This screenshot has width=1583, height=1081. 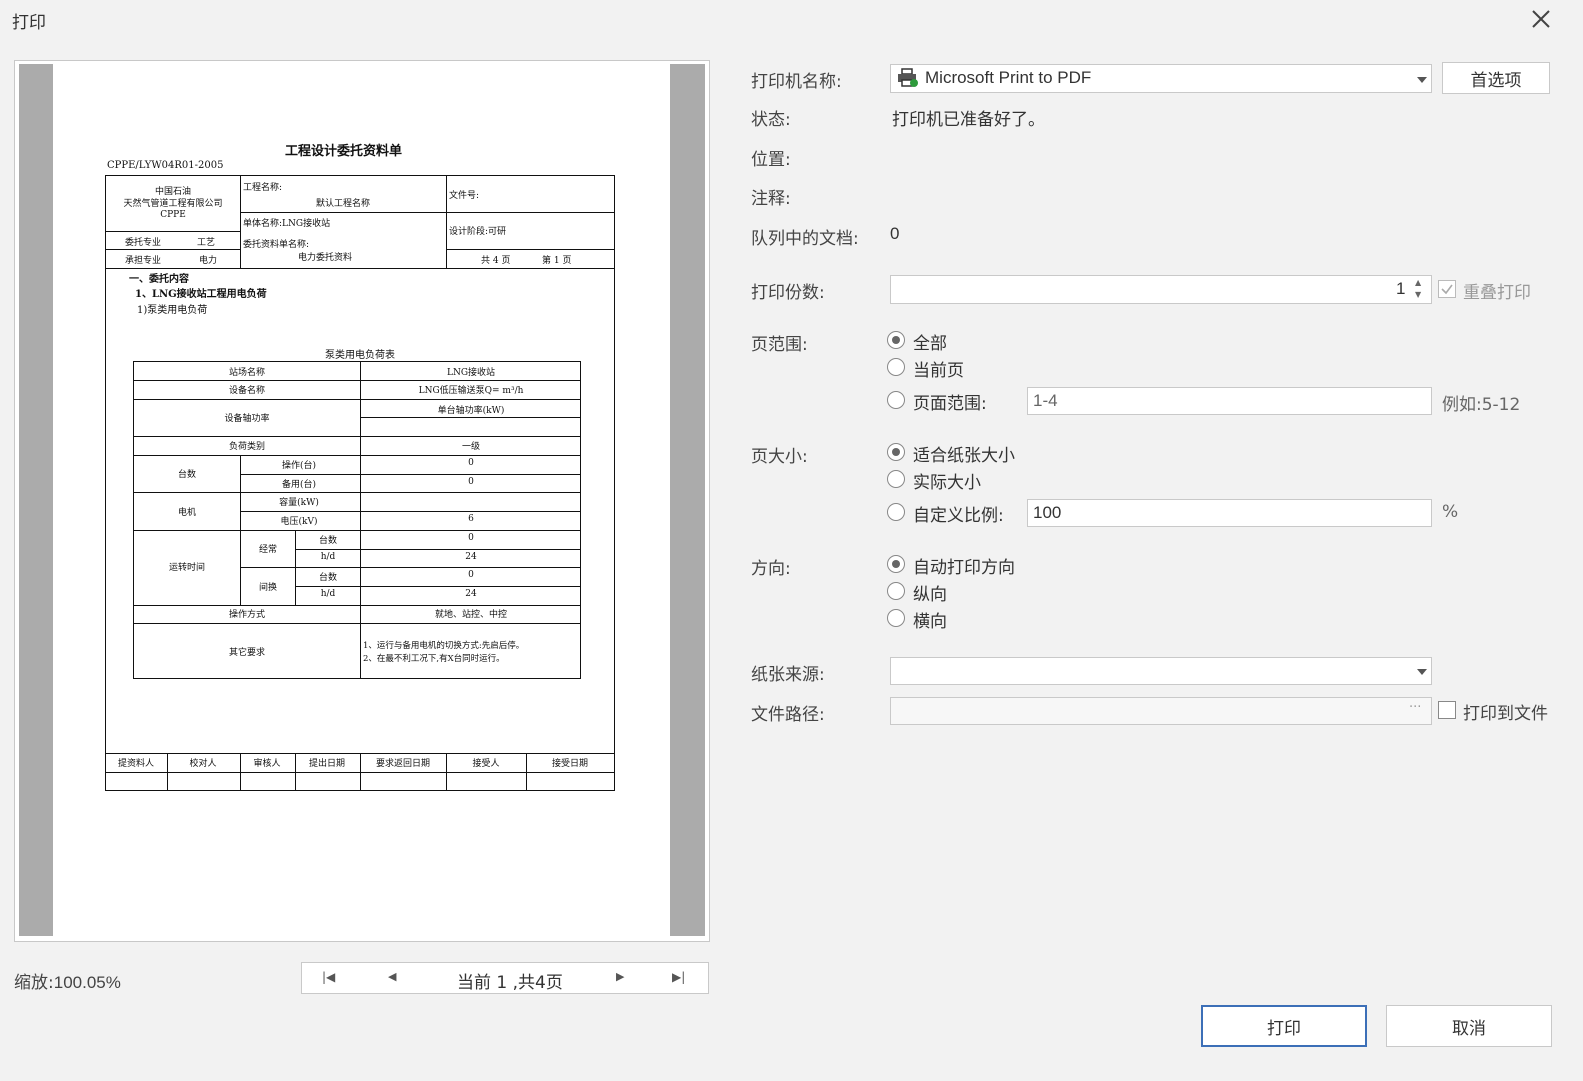 I want to click on doc-other-label: 其它要求, so click(x=247, y=653).